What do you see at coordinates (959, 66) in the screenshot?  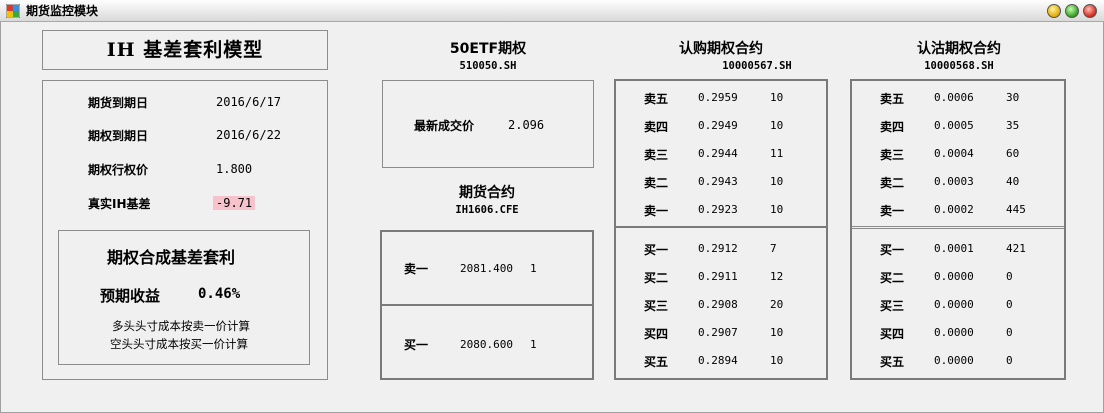 I see `put-code: 10000568.SH` at bounding box center [959, 66].